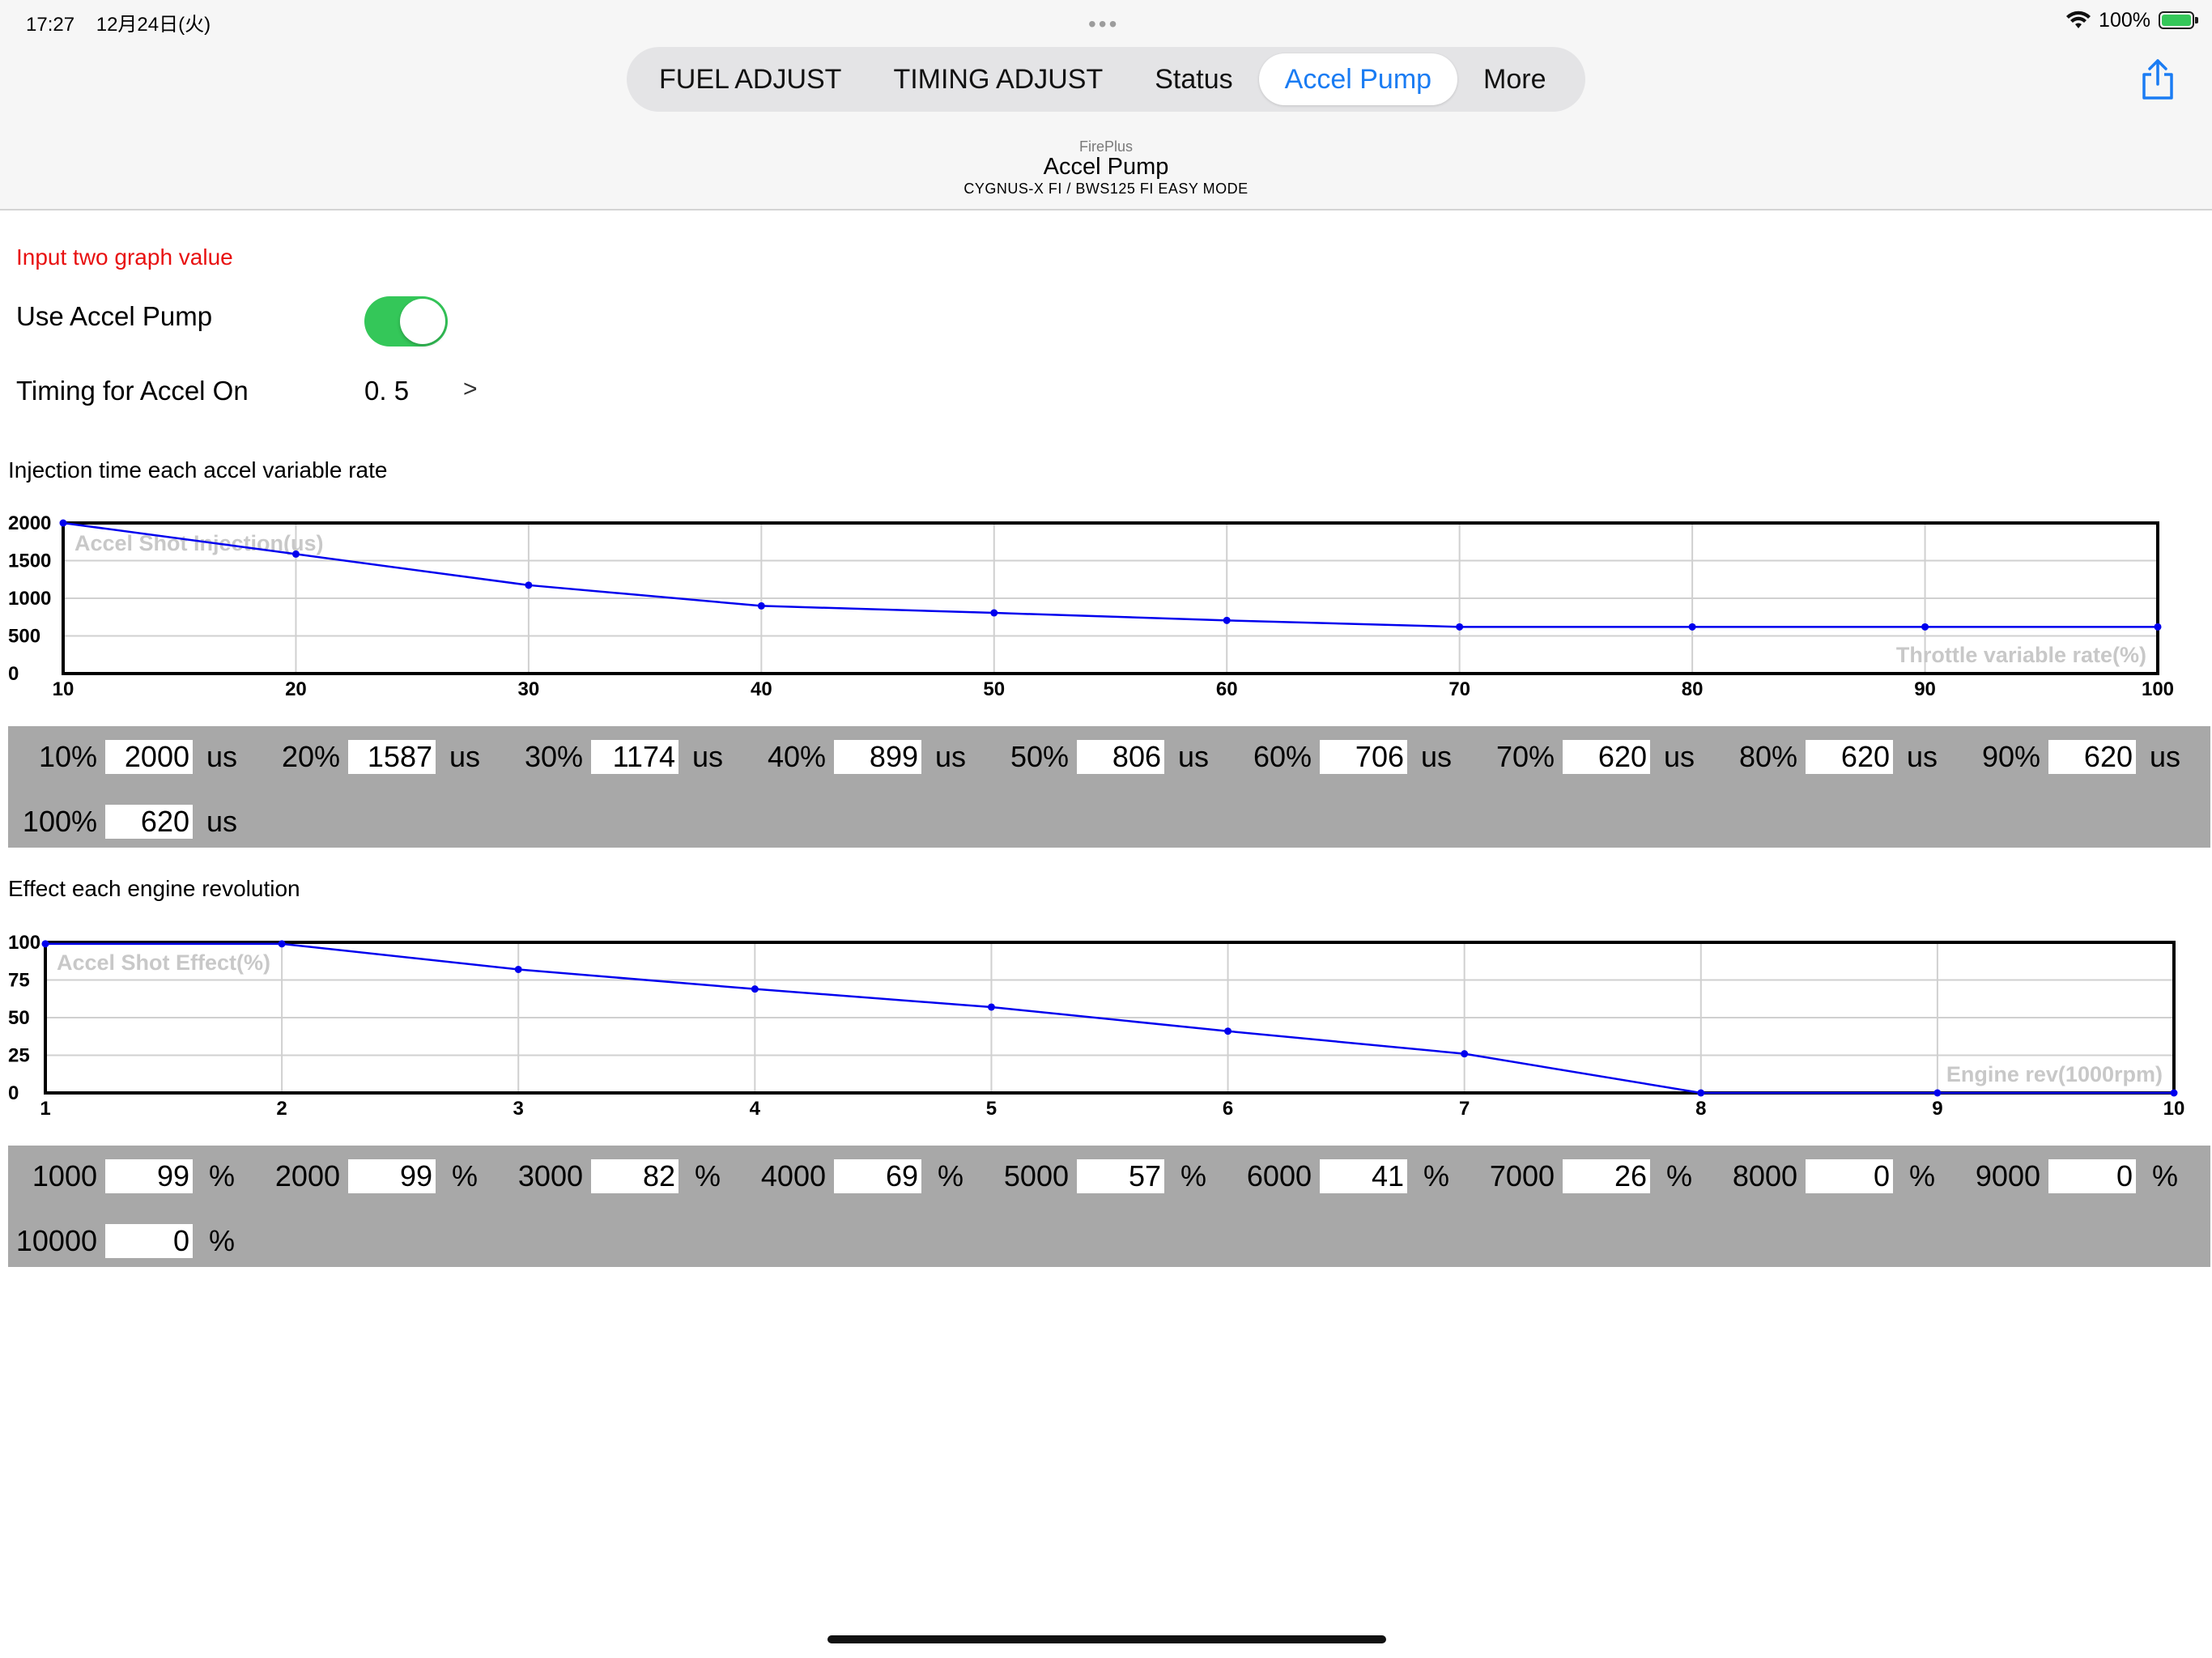 The image size is (2212, 1658). Describe the element at coordinates (1522, 1175) in the screenshot. I see `effect-label: 7000` at that location.